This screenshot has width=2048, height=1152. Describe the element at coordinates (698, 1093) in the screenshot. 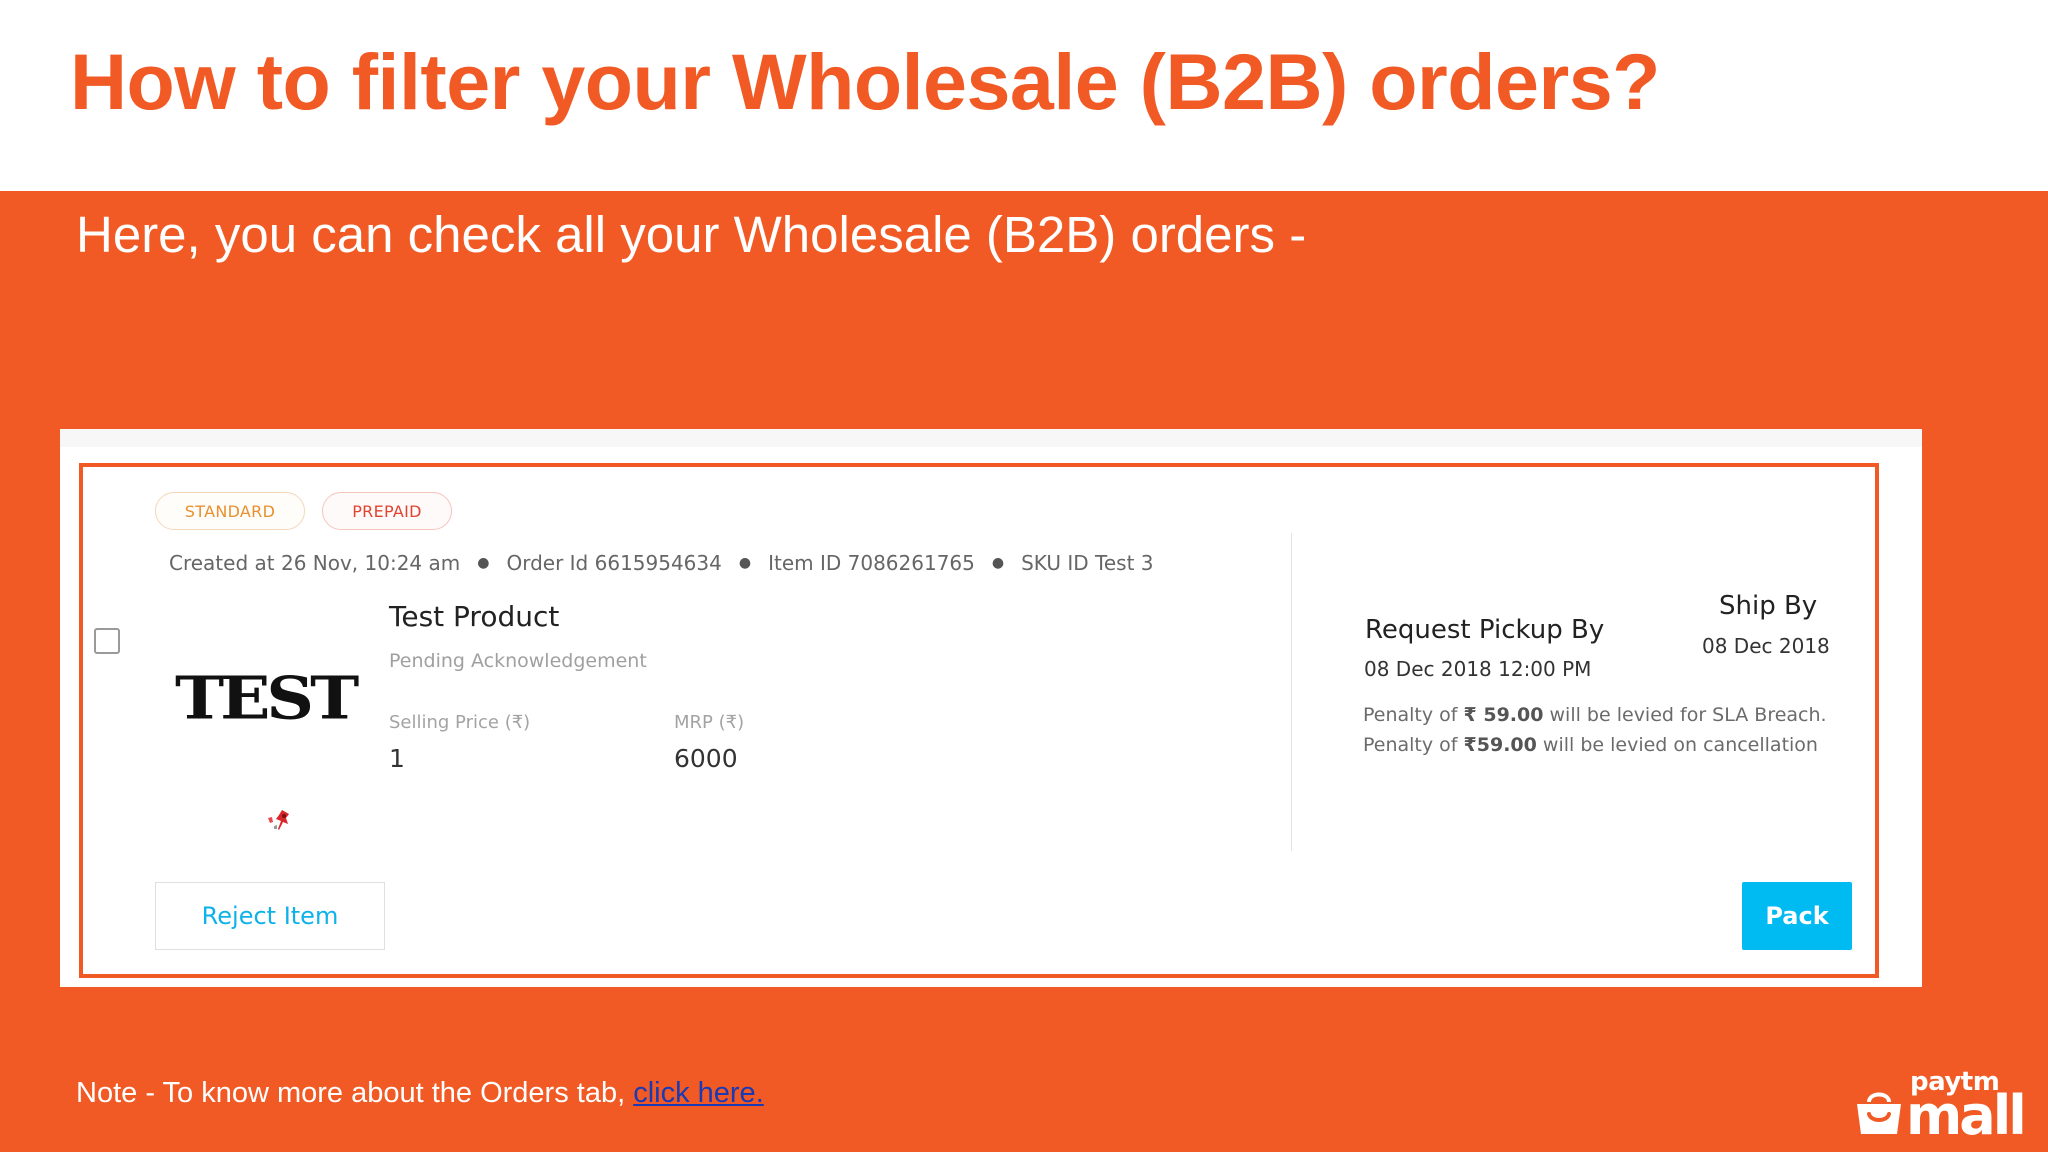

I see `orders-help-link: click here.` at that location.